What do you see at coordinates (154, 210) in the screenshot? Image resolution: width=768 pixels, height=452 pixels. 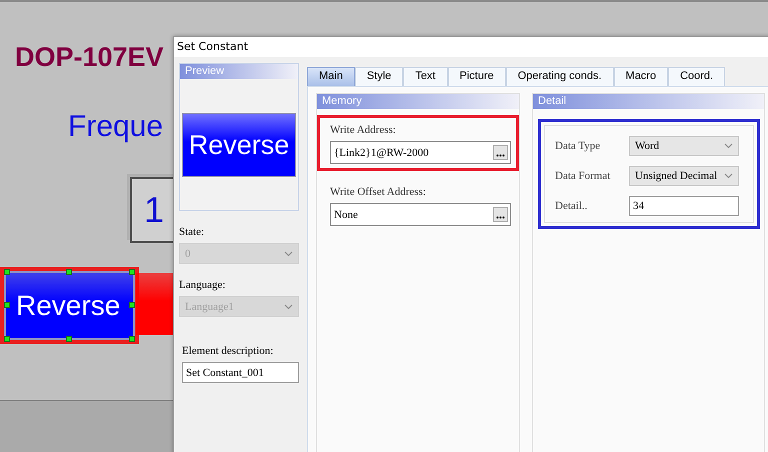 I see `display-value: 1` at bounding box center [154, 210].